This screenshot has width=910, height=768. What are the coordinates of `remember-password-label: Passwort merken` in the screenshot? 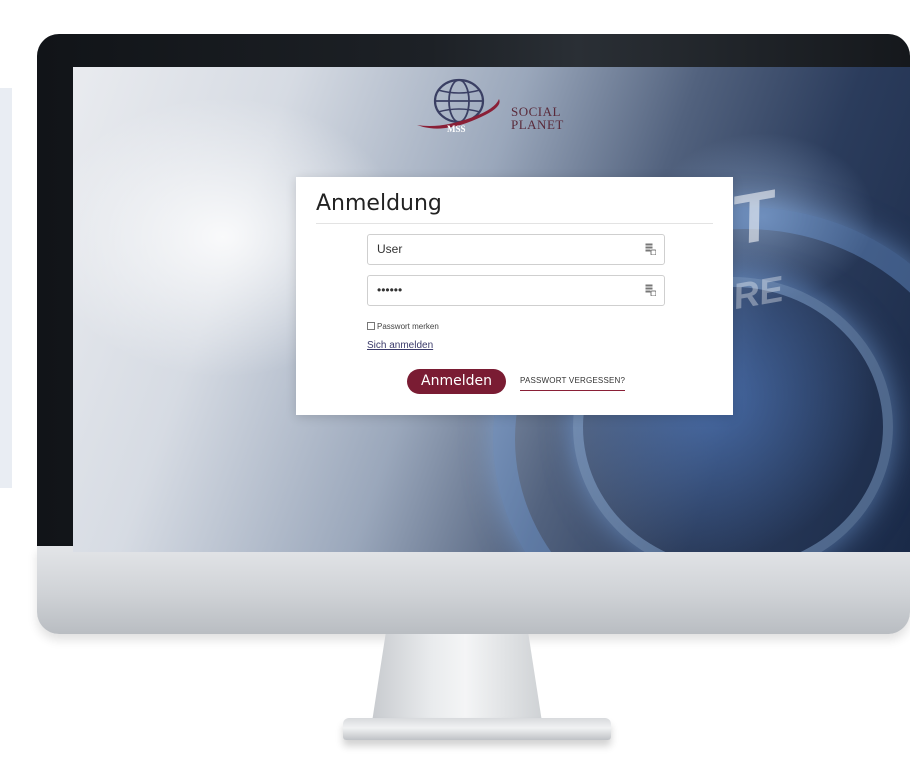 It's located at (408, 326).